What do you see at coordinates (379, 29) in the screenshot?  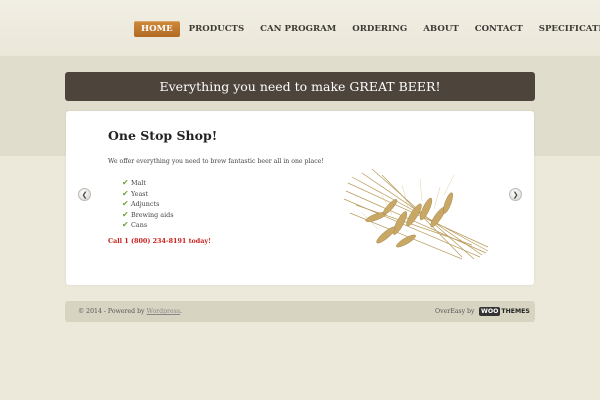 I see `nav-item-ordering: ORDERING` at bounding box center [379, 29].